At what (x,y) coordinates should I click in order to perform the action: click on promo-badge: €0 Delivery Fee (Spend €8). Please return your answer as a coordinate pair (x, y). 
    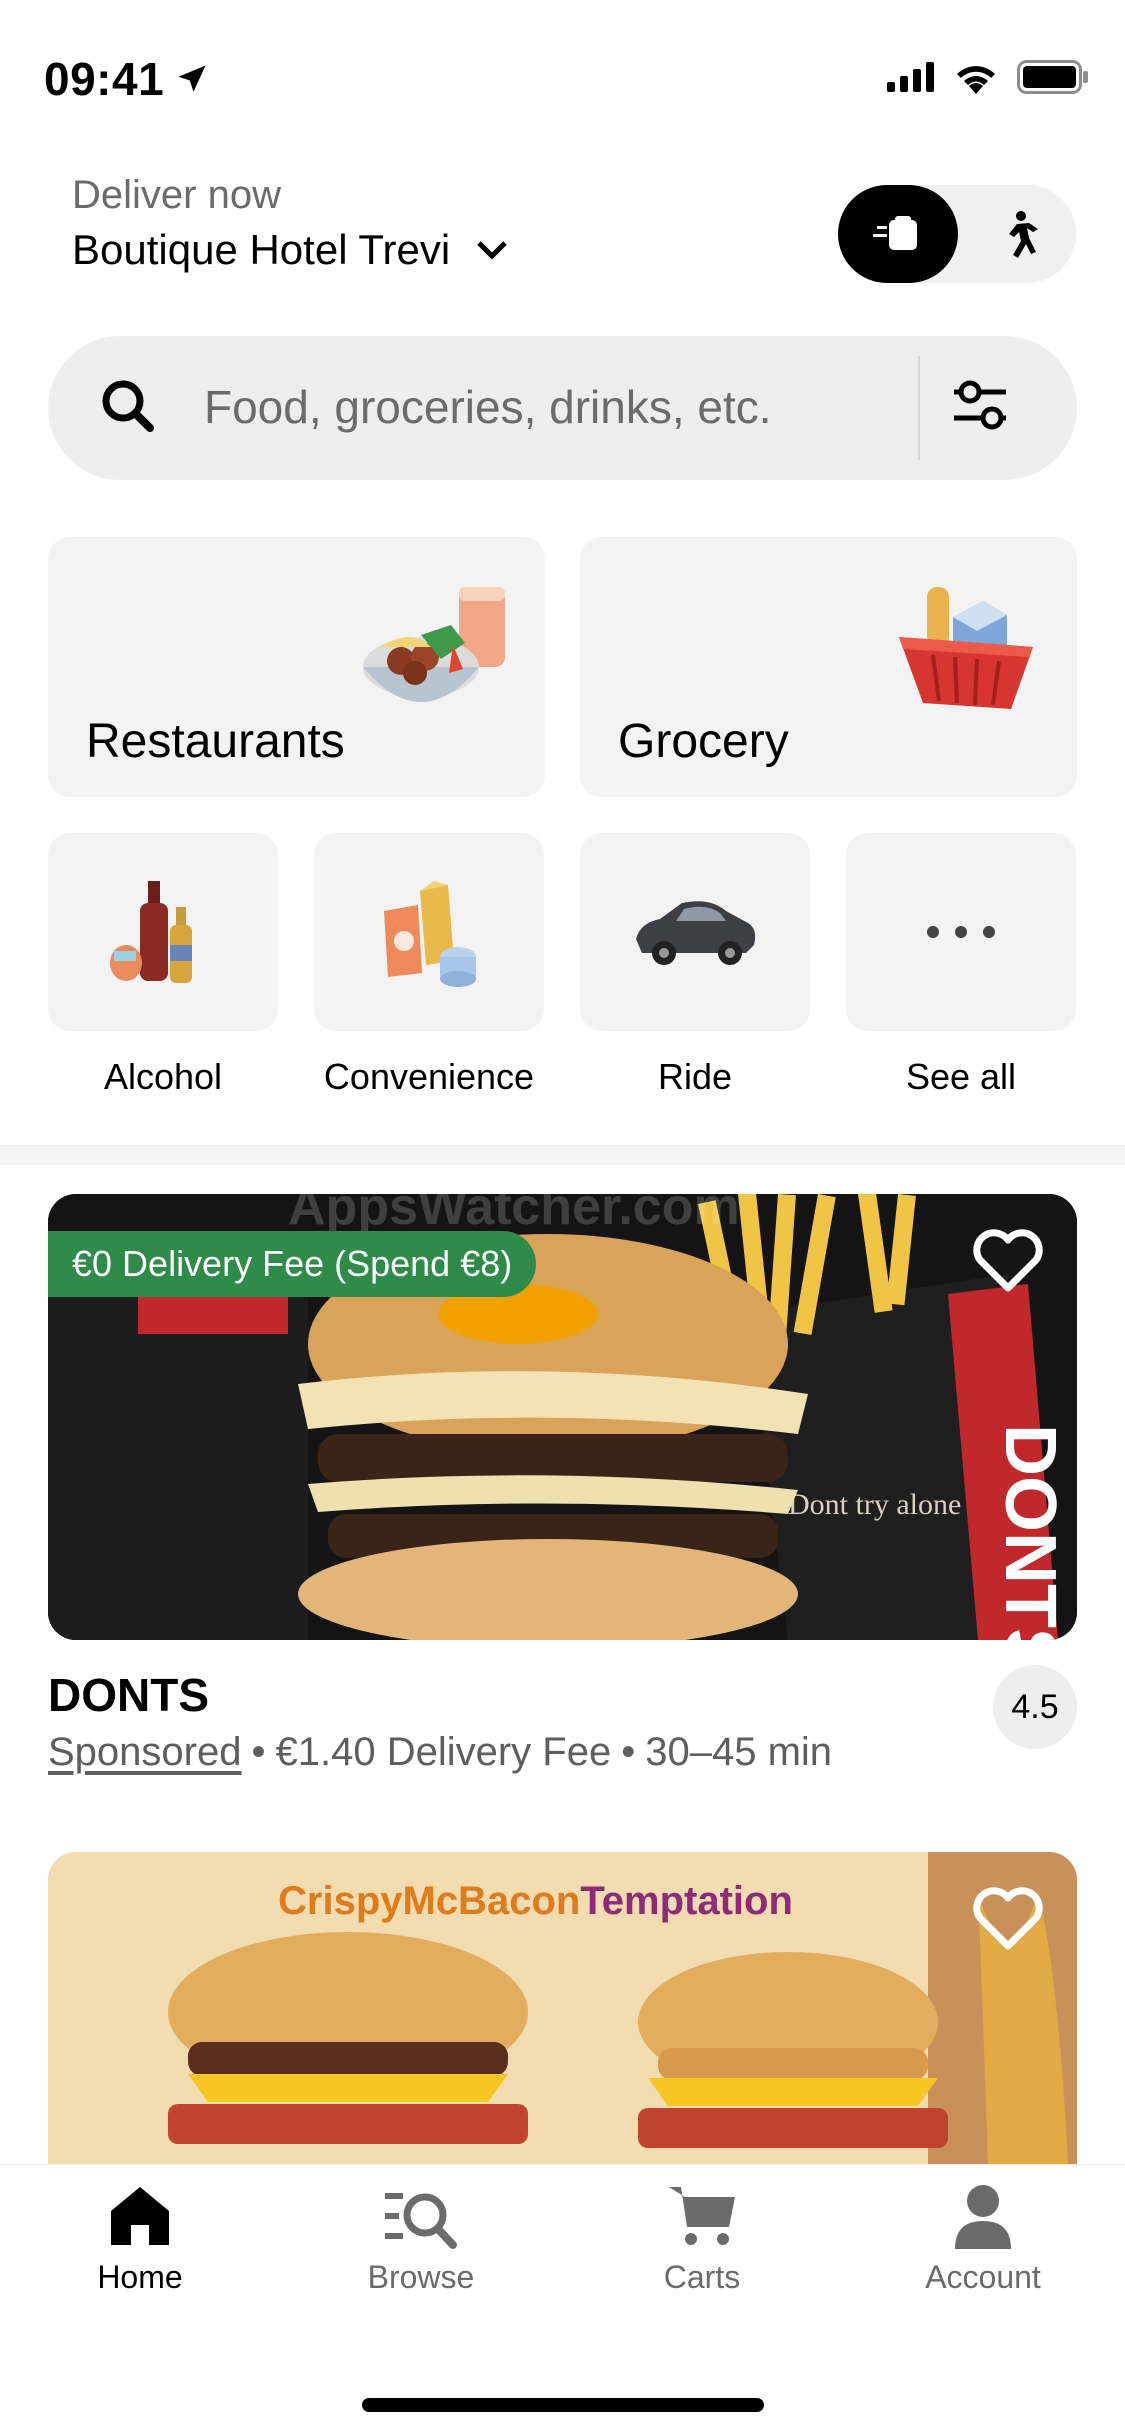
    Looking at the image, I should click on (292, 1264).